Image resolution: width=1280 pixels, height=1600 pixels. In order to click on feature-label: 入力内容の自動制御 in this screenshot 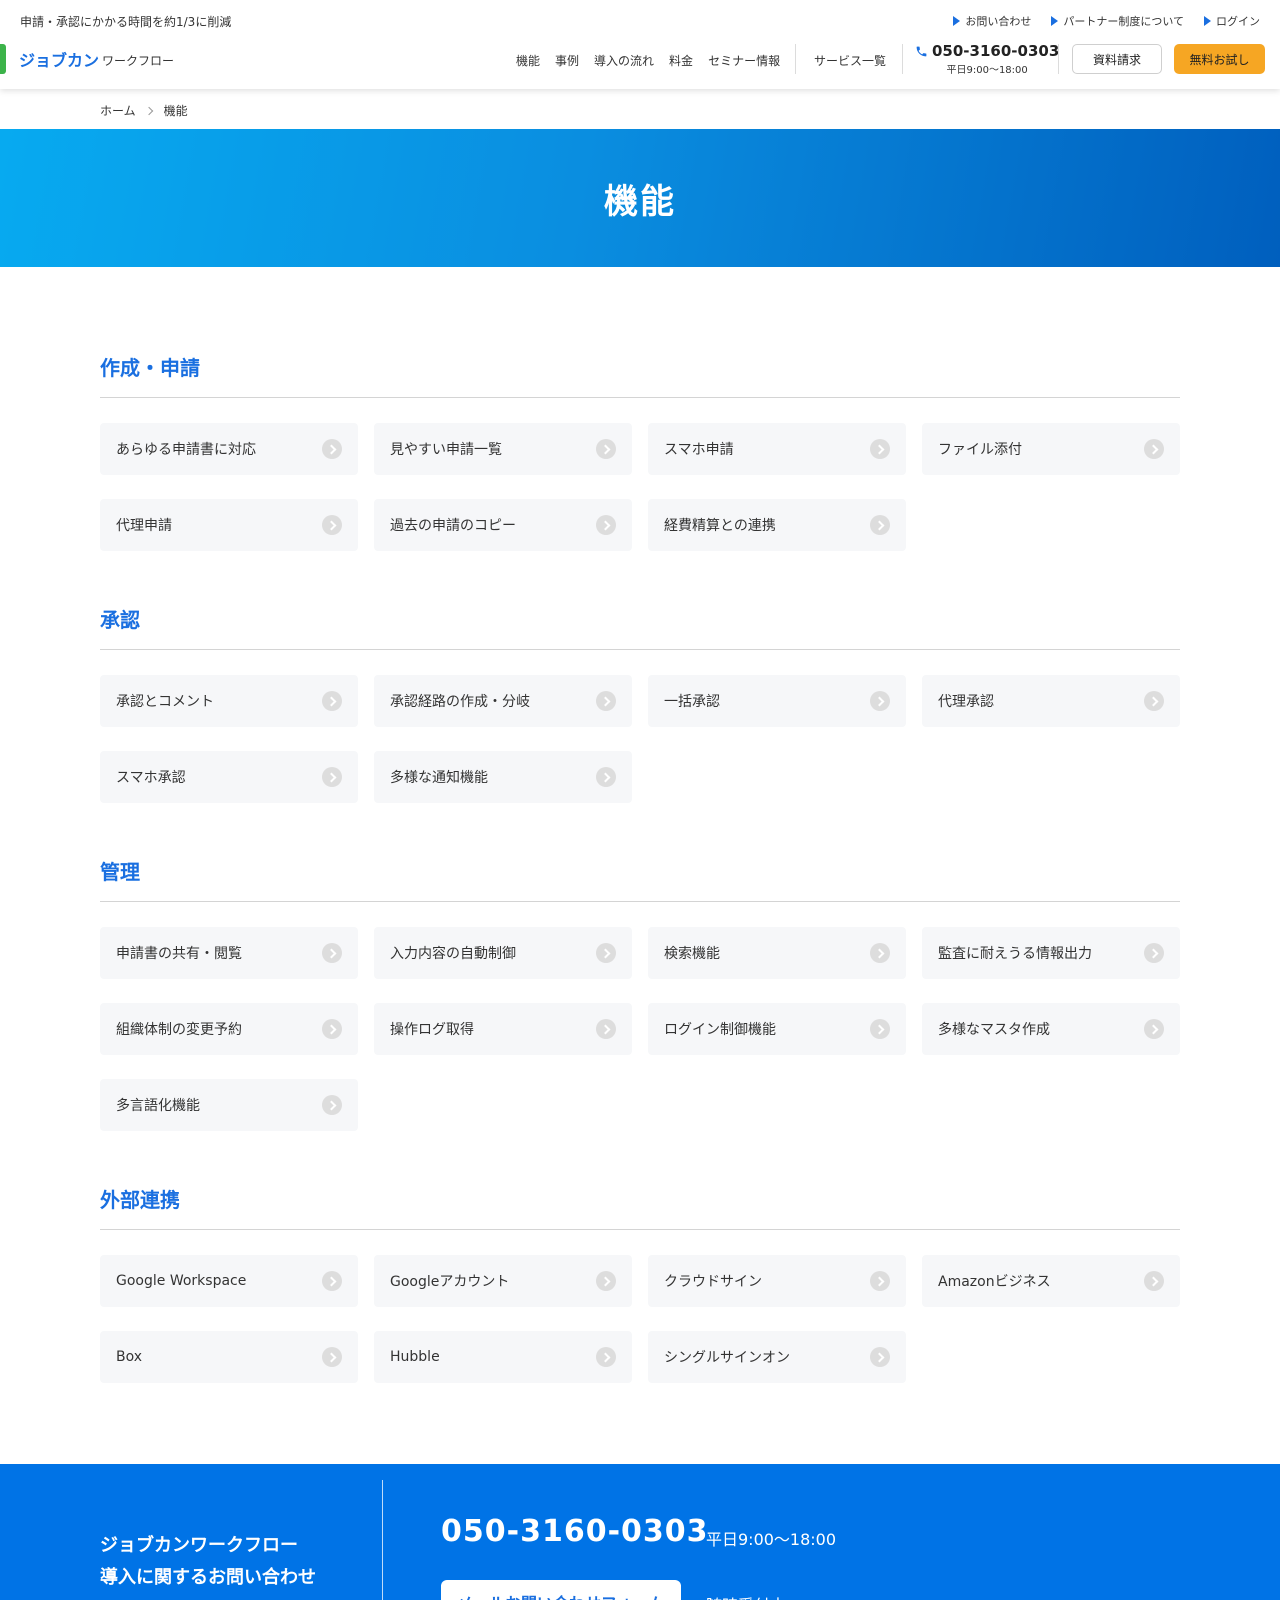, I will do `click(453, 954)`.